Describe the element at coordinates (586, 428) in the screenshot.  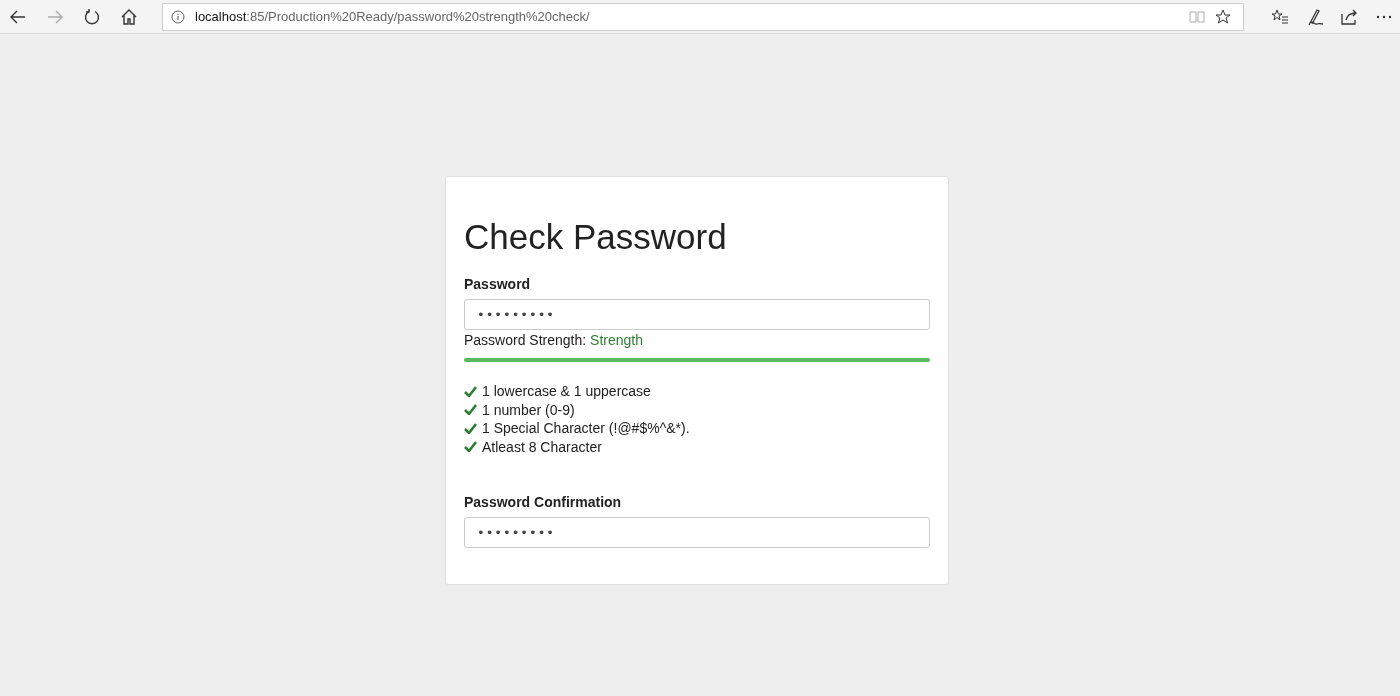
I see `rule-text: 1 Special Character (!@#$%^&*).` at that location.